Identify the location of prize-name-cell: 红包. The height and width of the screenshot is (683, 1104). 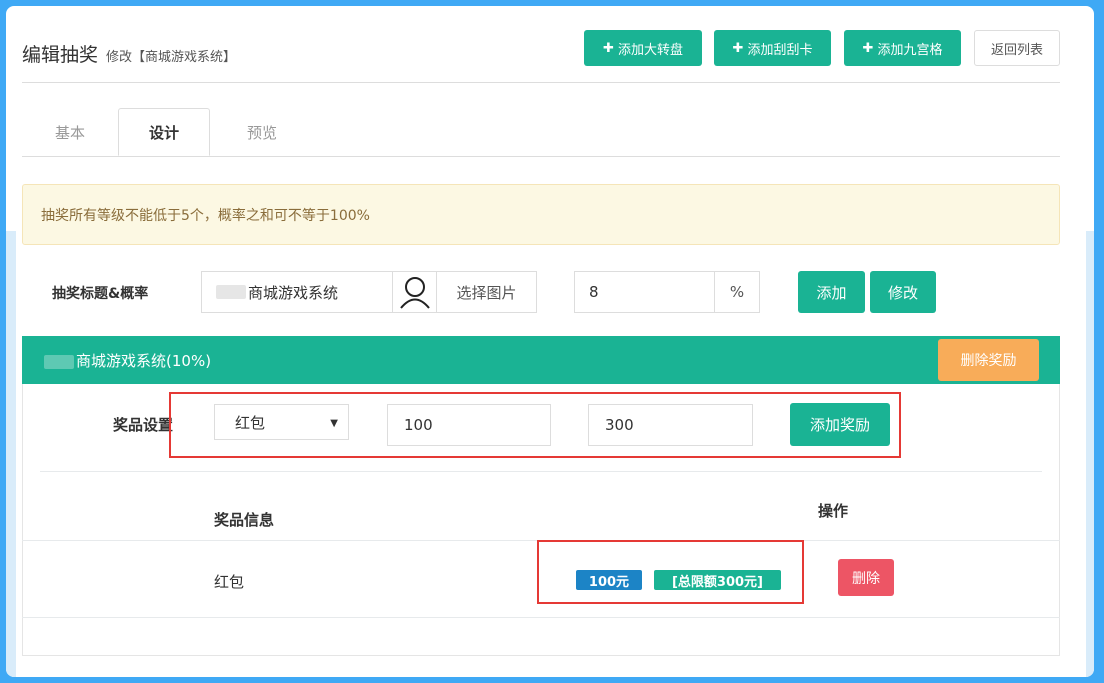
(229, 582).